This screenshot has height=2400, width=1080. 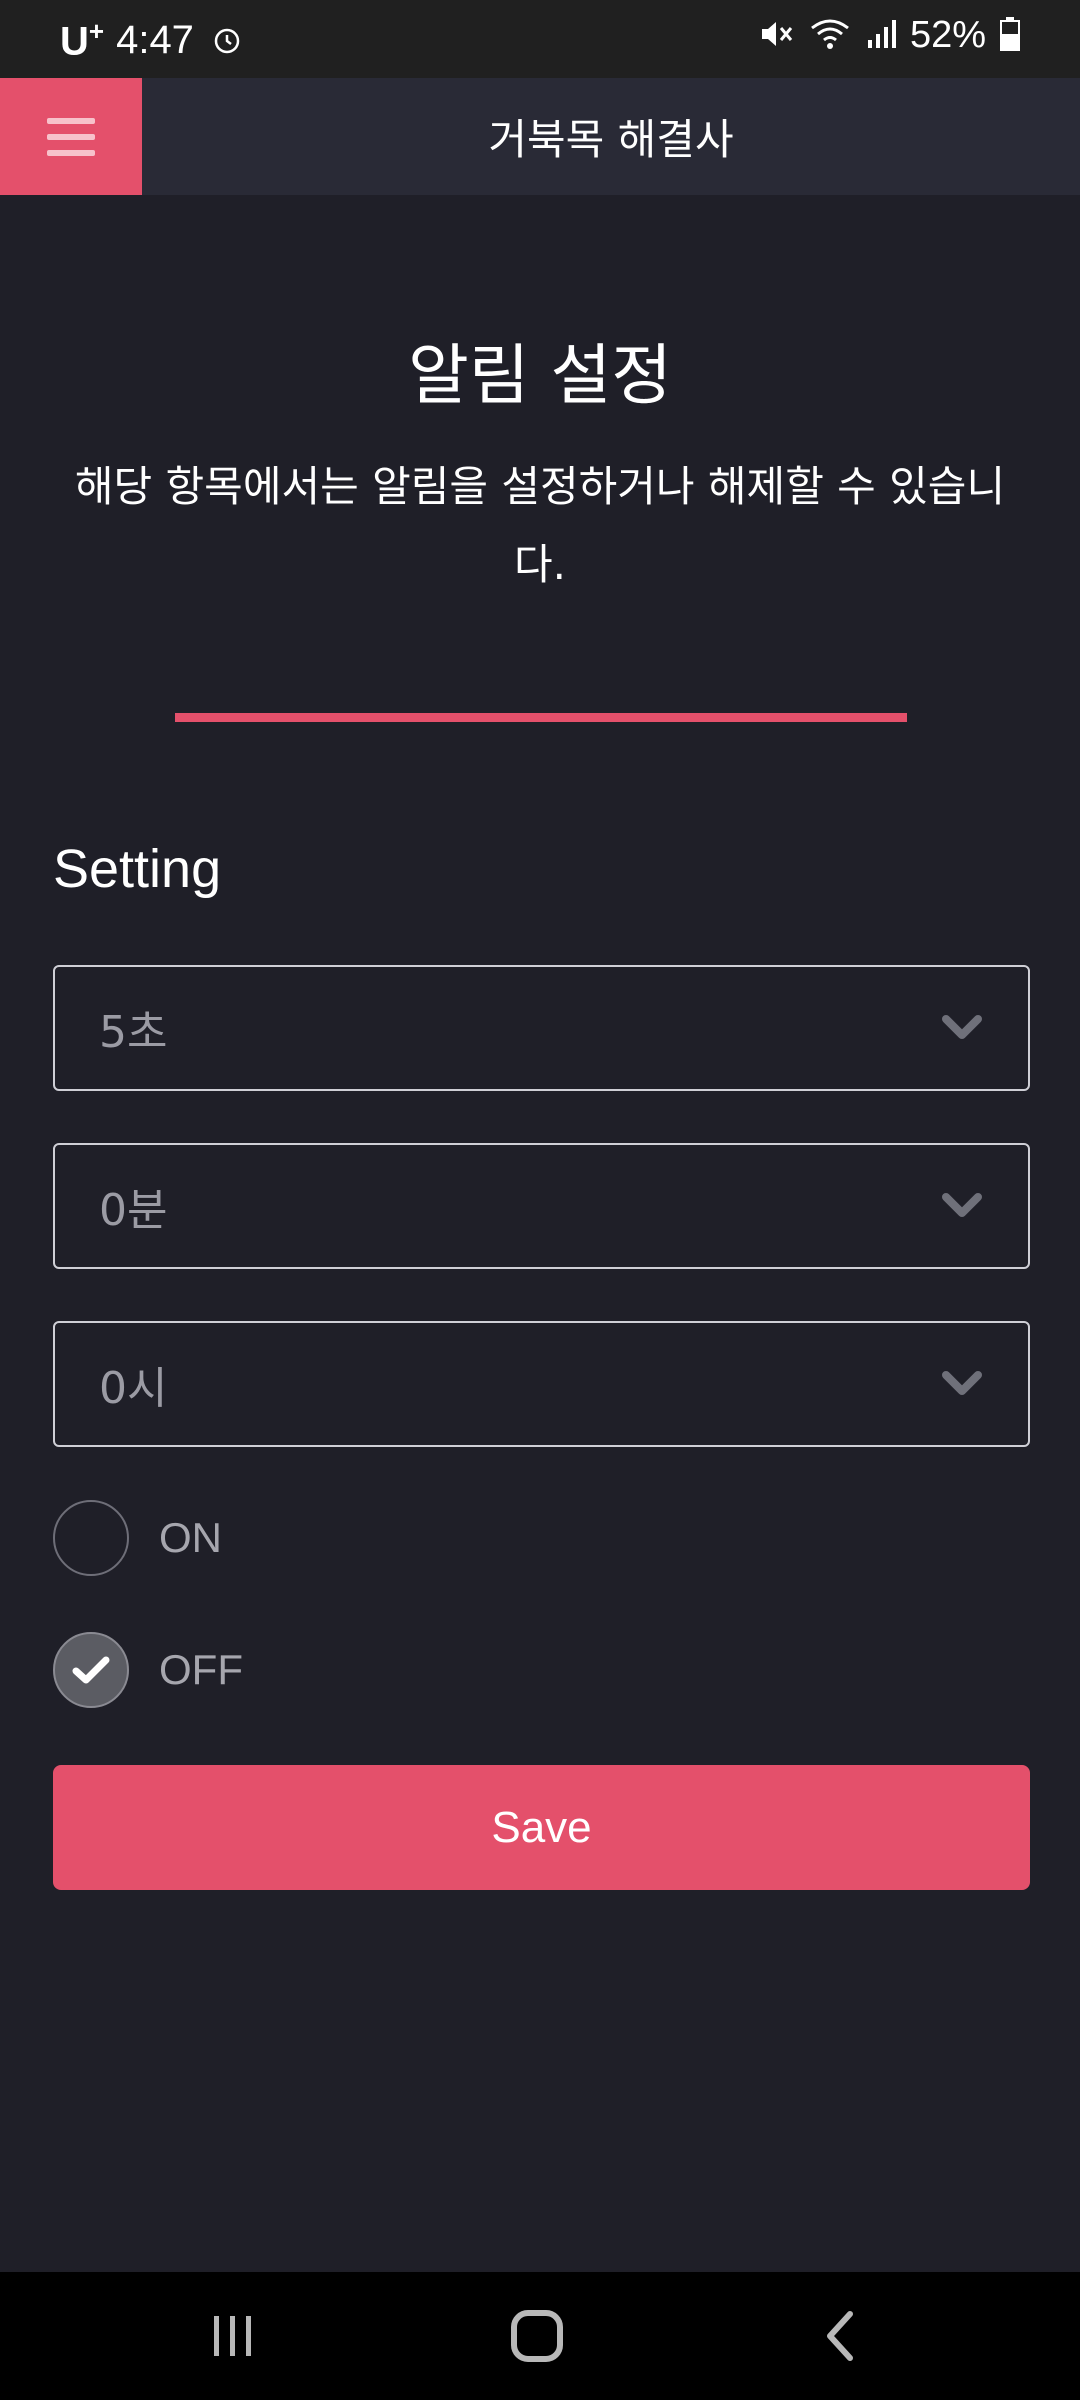 I want to click on minutes-select-value: 0분, so click(x=133, y=1210).